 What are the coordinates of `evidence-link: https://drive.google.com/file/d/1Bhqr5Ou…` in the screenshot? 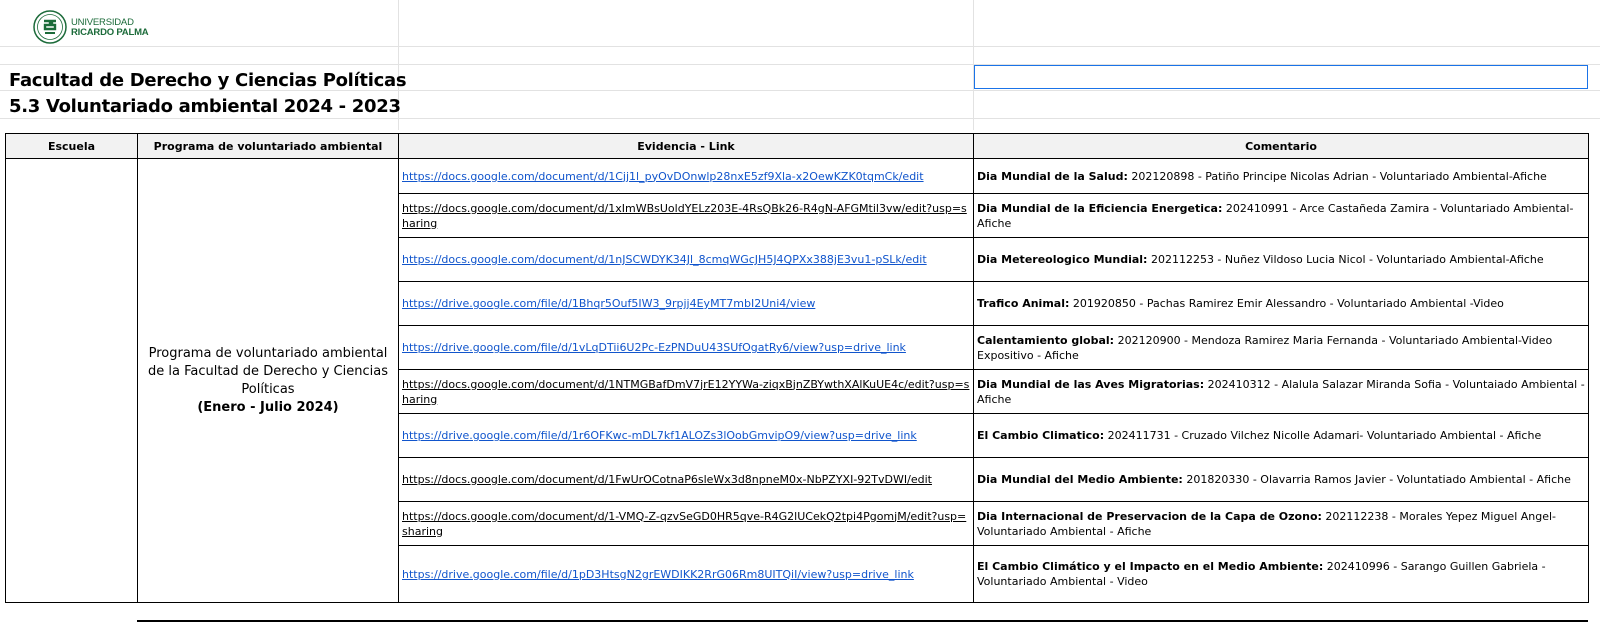 It's located at (686, 303).